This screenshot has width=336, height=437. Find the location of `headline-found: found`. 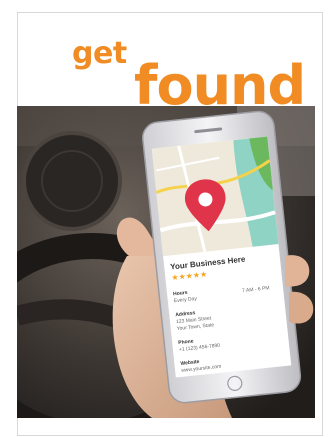

headline-found: found is located at coordinates (220, 85).